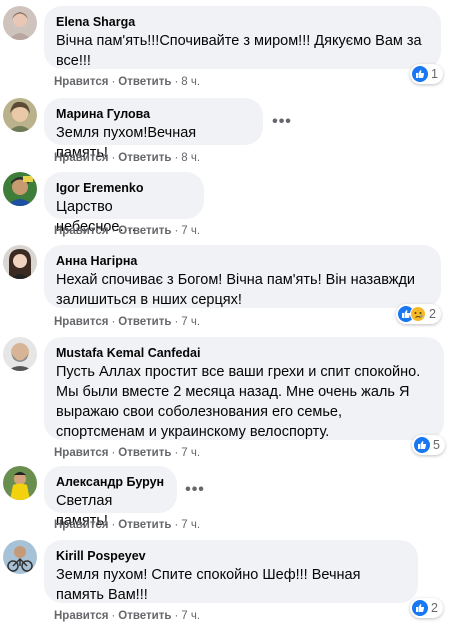  Describe the element at coordinates (244, 353) in the screenshot. I see `comment-author: Mustafa Kemal Canfedai` at that location.